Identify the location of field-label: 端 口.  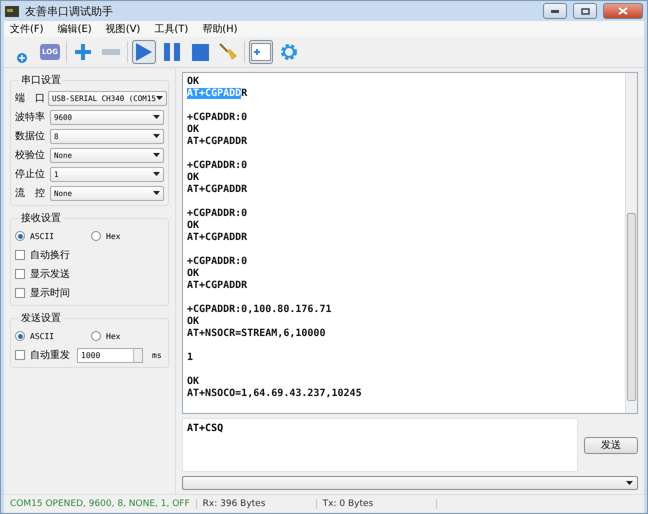
(30, 98).